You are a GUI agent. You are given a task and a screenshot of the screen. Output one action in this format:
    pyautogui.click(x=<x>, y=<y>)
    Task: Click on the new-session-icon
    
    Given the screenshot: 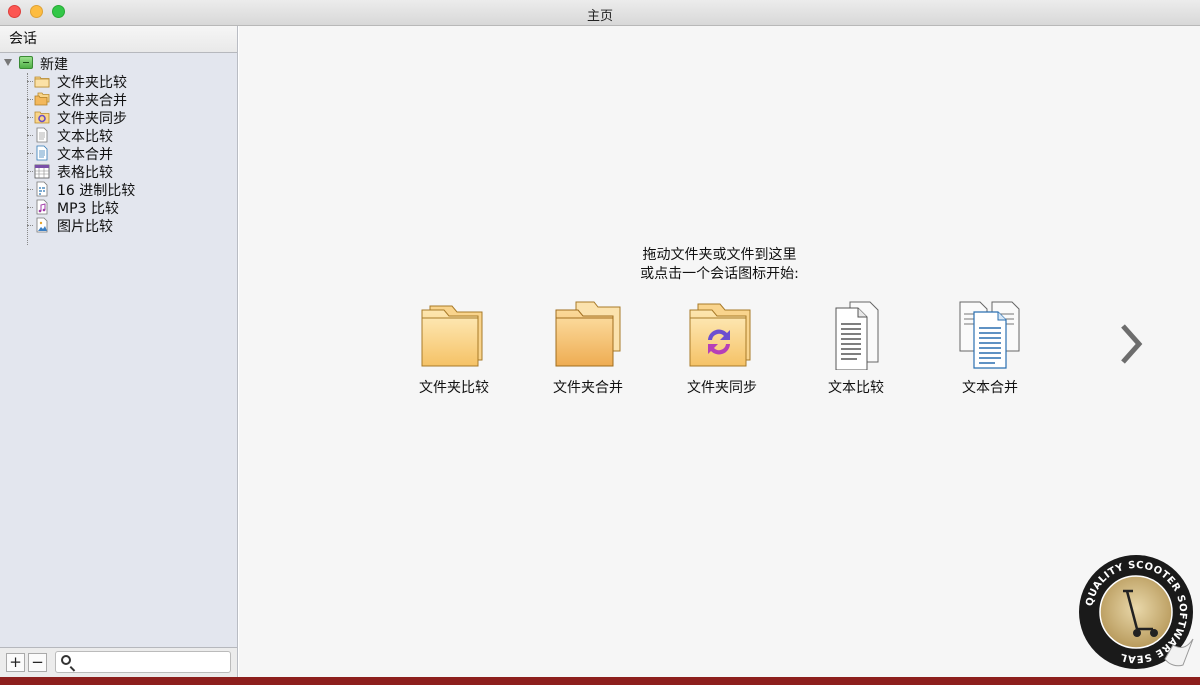 What is the action you would take?
    pyautogui.click(x=26, y=62)
    